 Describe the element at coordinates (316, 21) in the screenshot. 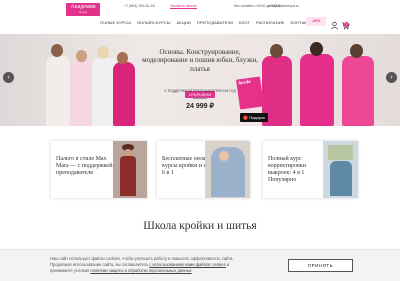

I see `promo-badge: -20%` at that location.